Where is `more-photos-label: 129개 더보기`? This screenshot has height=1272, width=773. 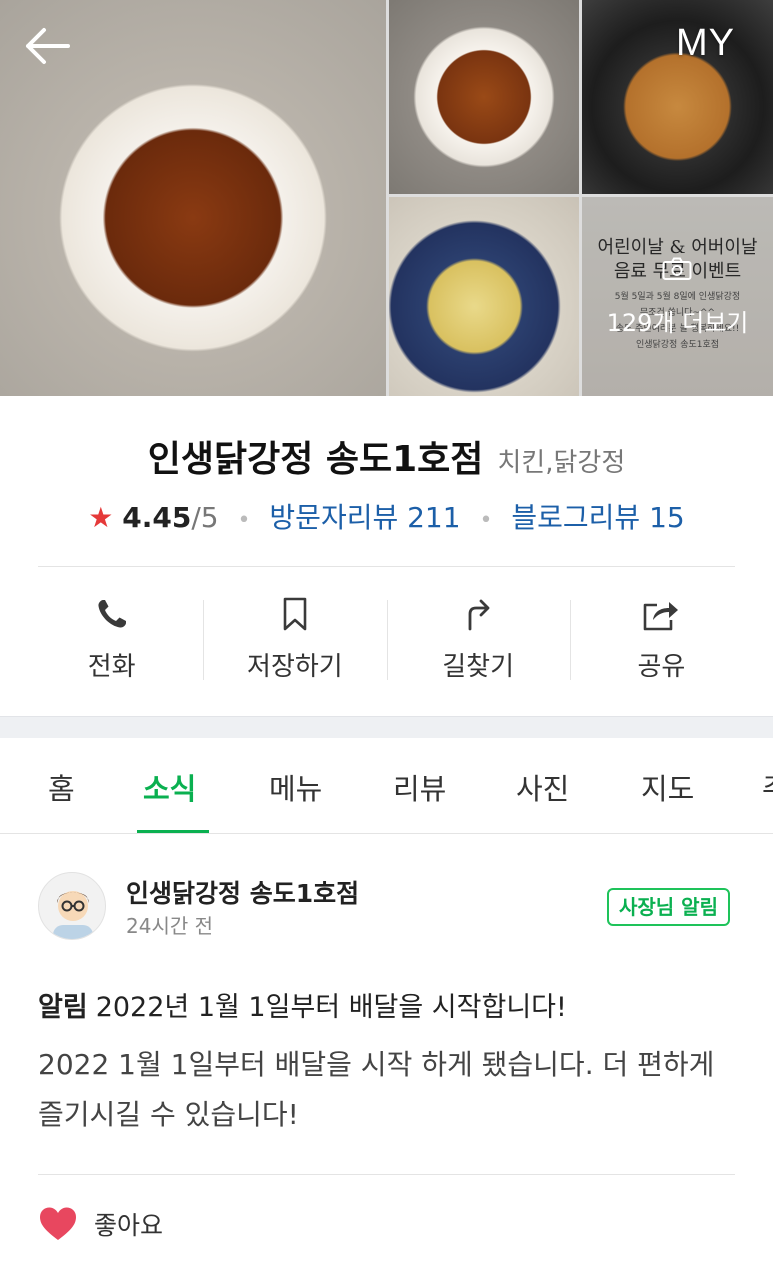
more-photos-label: 129개 더보기 is located at coordinates (677, 323).